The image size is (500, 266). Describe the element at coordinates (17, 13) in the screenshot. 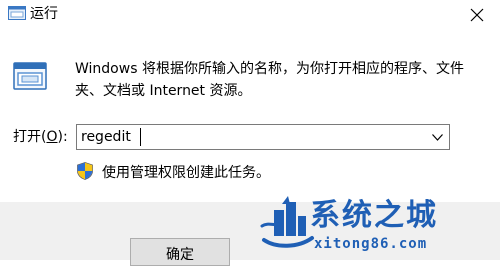

I see `run-icon` at that location.